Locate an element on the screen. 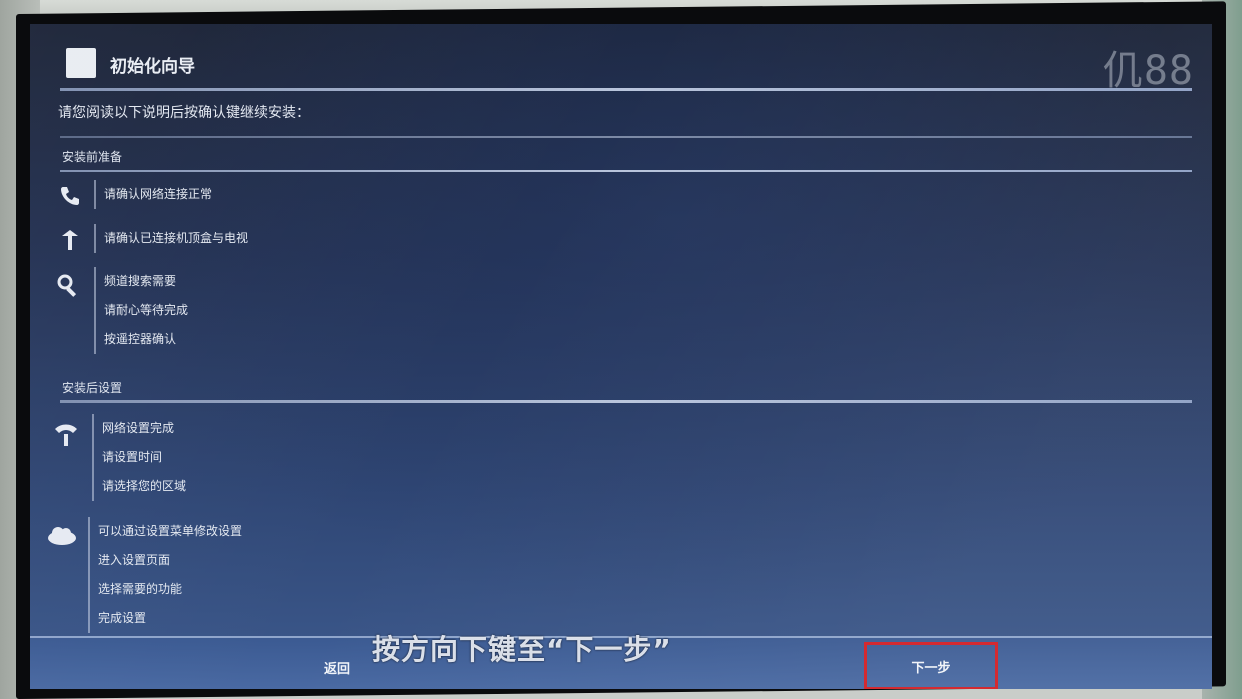 The image size is (1242, 699). item-text: 选择需要的功能 is located at coordinates (140, 589).